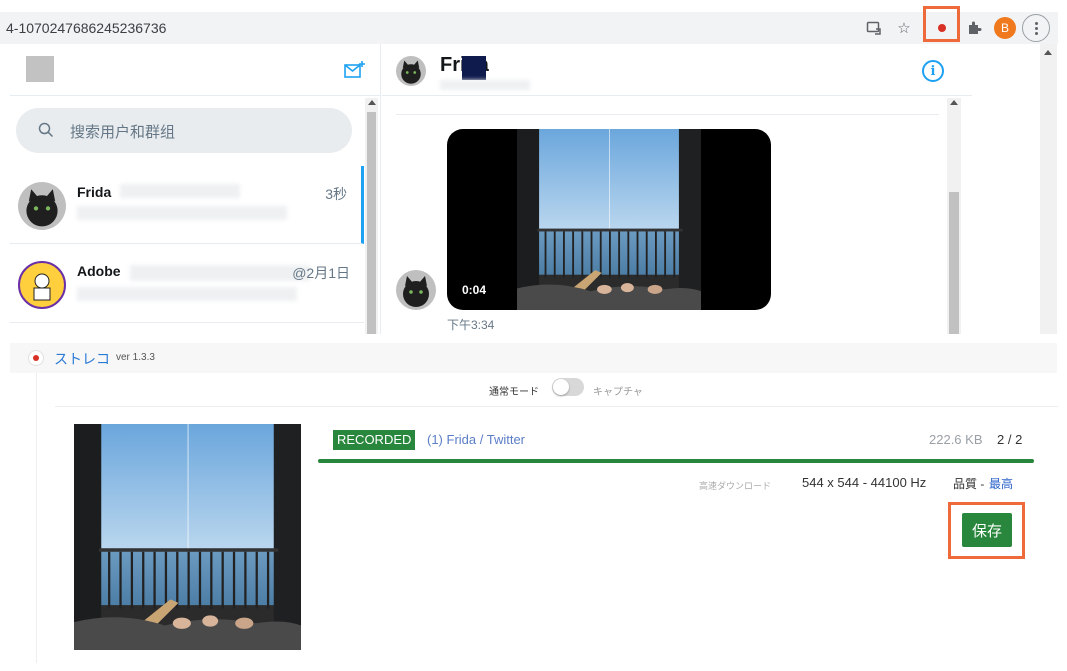 The image size is (1067, 671). I want to click on profile-avatar: B, so click(1005, 28).